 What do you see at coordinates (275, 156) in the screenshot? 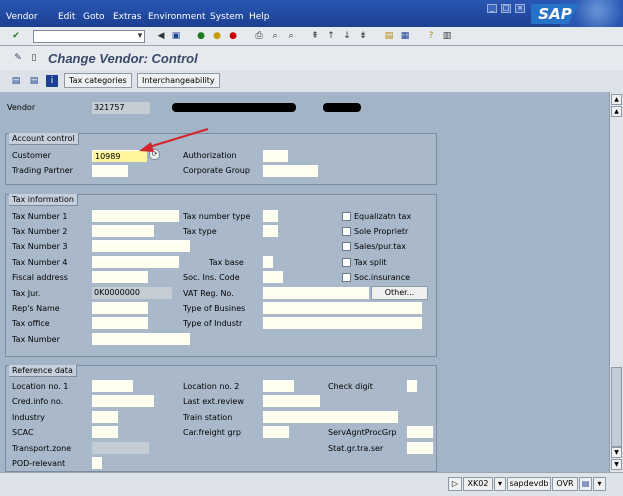
I see `authorization-field` at bounding box center [275, 156].